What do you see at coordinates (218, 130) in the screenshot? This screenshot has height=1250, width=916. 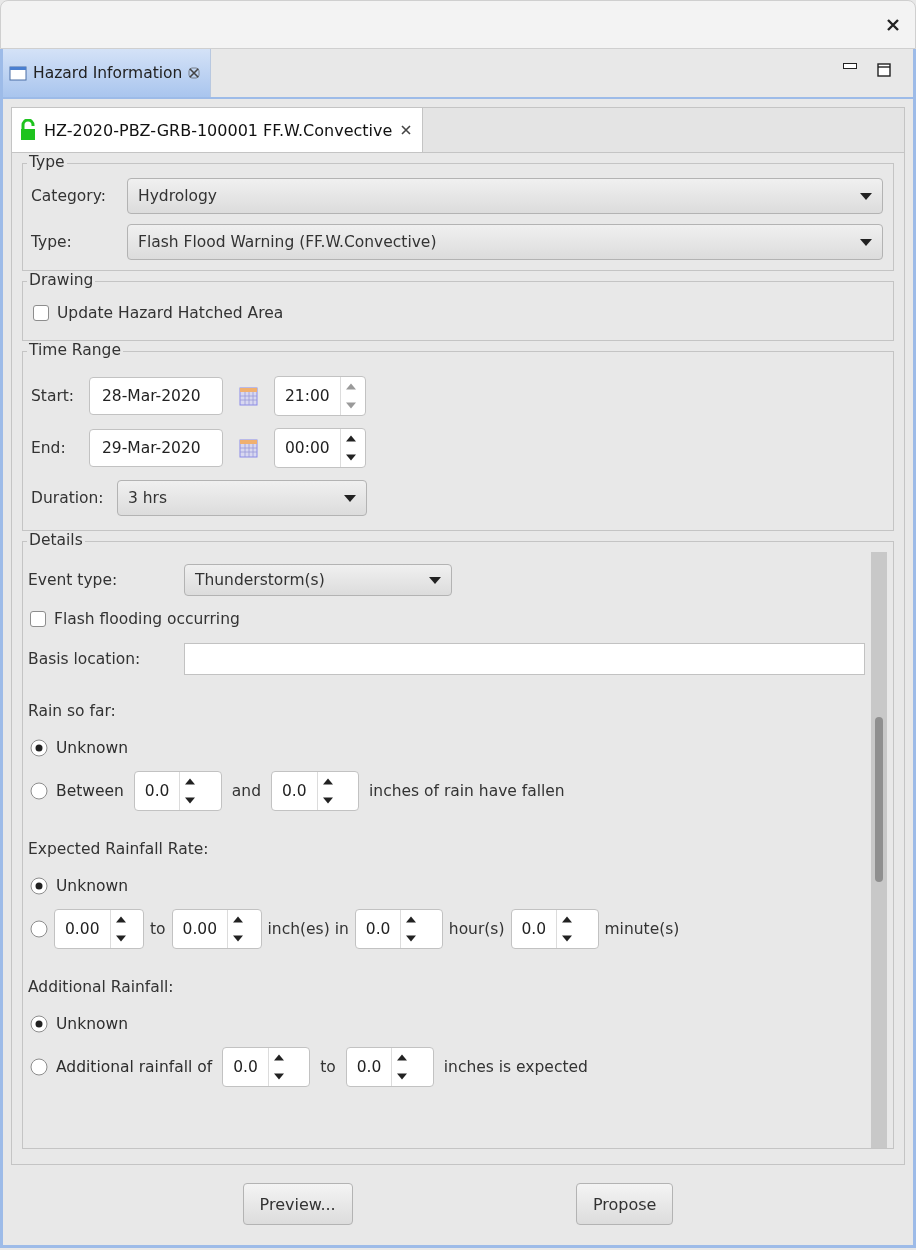 I see `hazard-tab: HZ-2020-PBZ-GRB-100001 FF.W.Convective` at bounding box center [218, 130].